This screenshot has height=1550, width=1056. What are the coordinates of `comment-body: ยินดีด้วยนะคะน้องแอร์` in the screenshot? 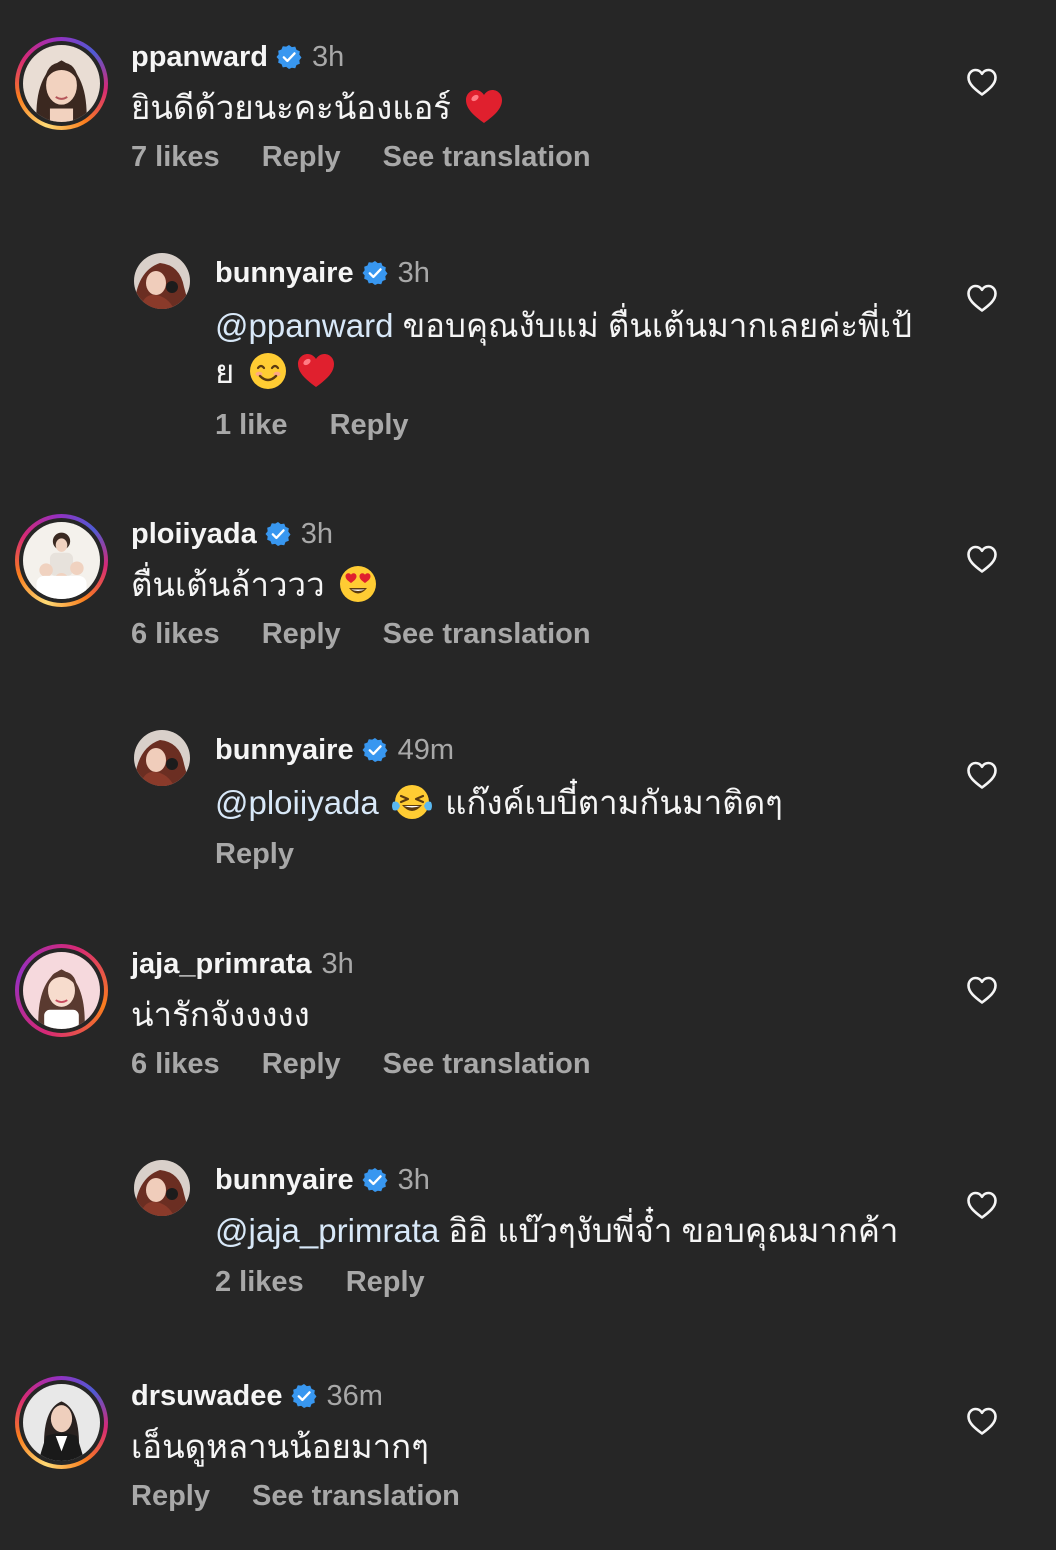 It's located at (291, 107).